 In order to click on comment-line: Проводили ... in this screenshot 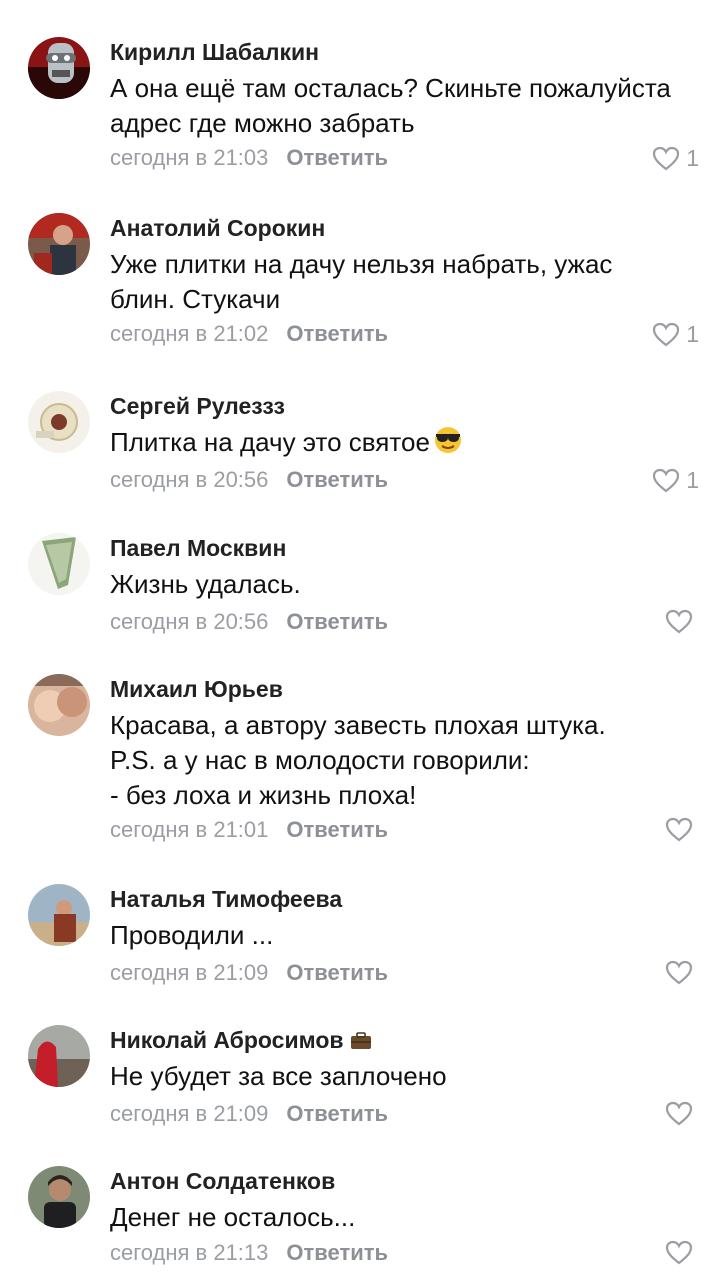, I will do `click(192, 935)`.